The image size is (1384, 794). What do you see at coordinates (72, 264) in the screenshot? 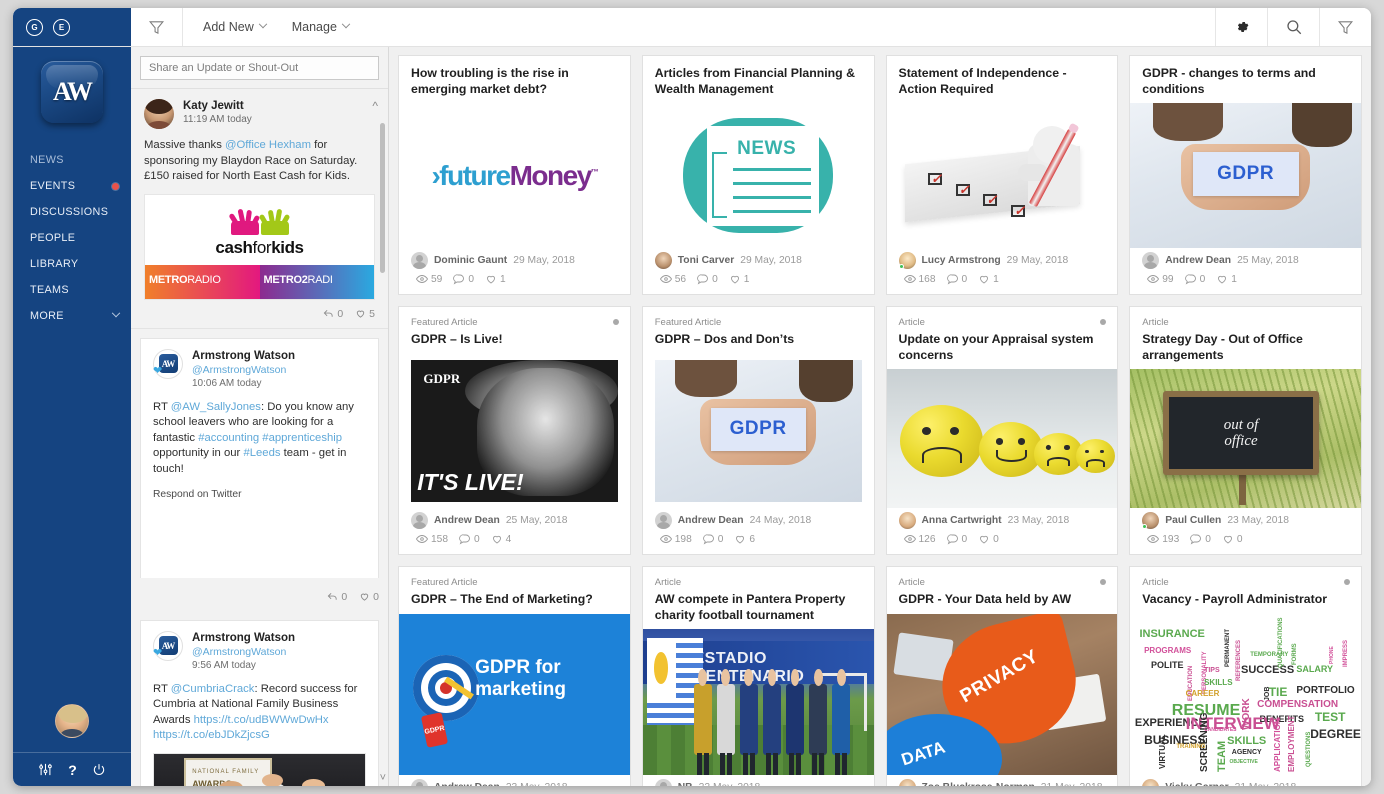
I see `sidebar-item-library: LIBRARY` at bounding box center [72, 264].